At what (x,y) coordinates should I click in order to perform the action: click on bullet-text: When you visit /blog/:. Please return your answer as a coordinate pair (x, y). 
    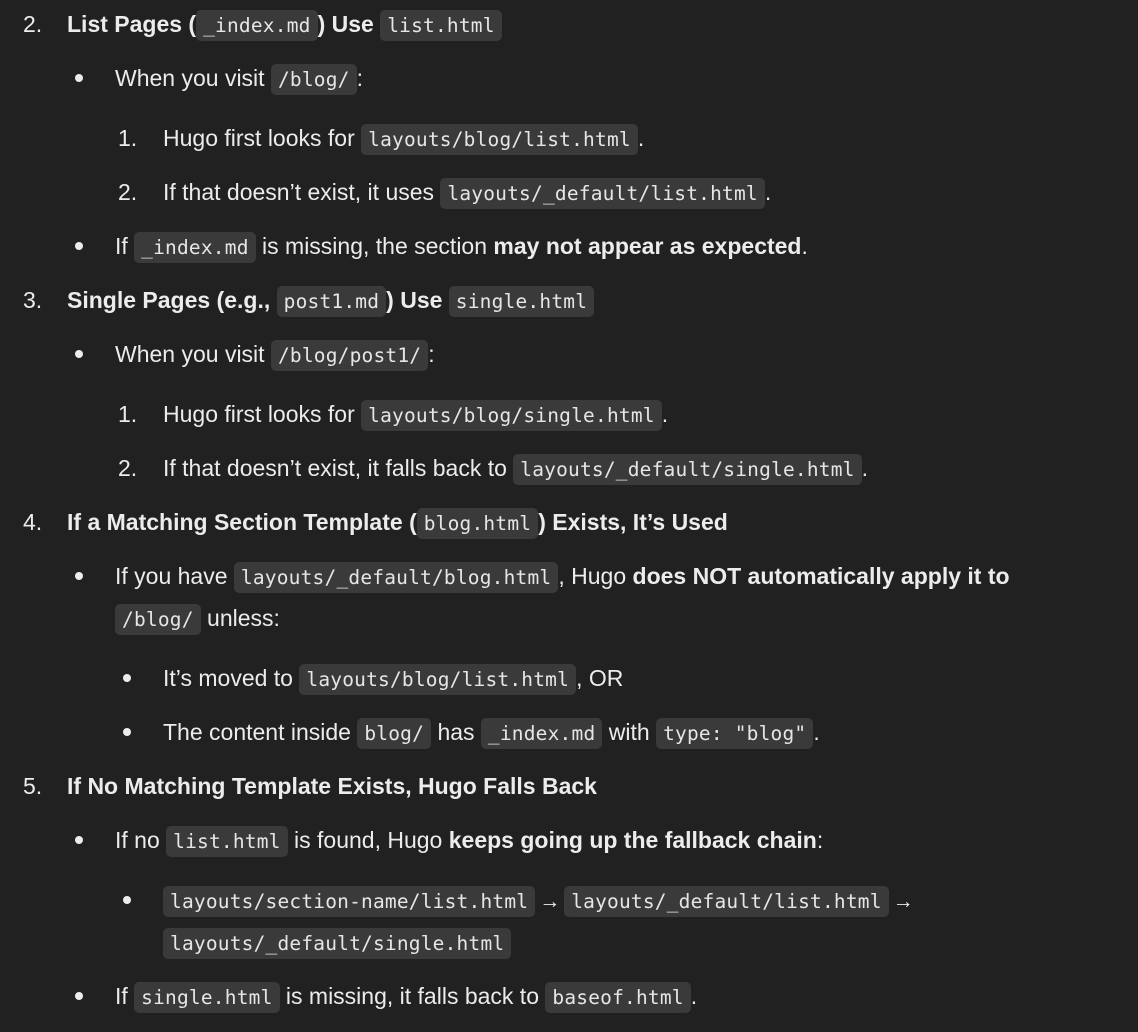
    Looking at the image, I should click on (239, 79).